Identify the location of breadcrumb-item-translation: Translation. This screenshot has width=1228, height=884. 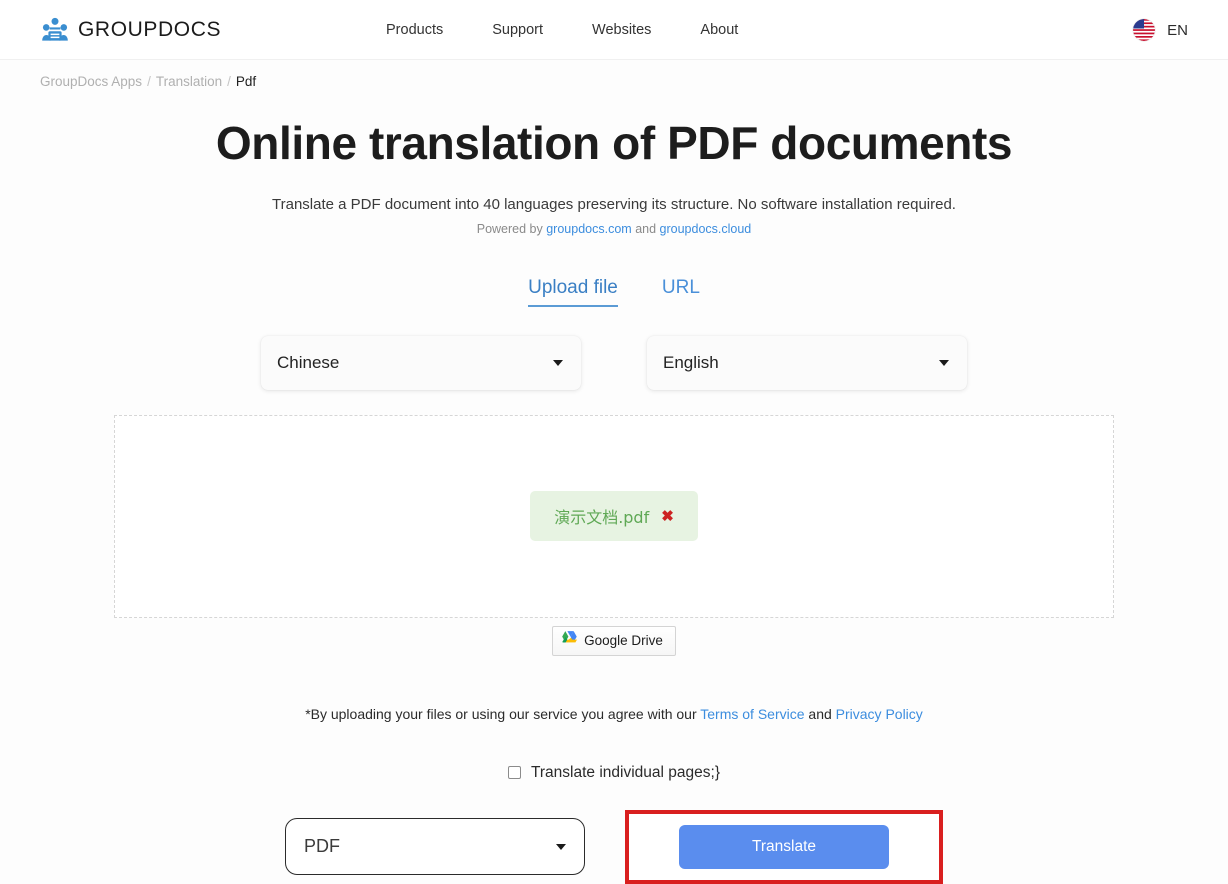
(189, 81).